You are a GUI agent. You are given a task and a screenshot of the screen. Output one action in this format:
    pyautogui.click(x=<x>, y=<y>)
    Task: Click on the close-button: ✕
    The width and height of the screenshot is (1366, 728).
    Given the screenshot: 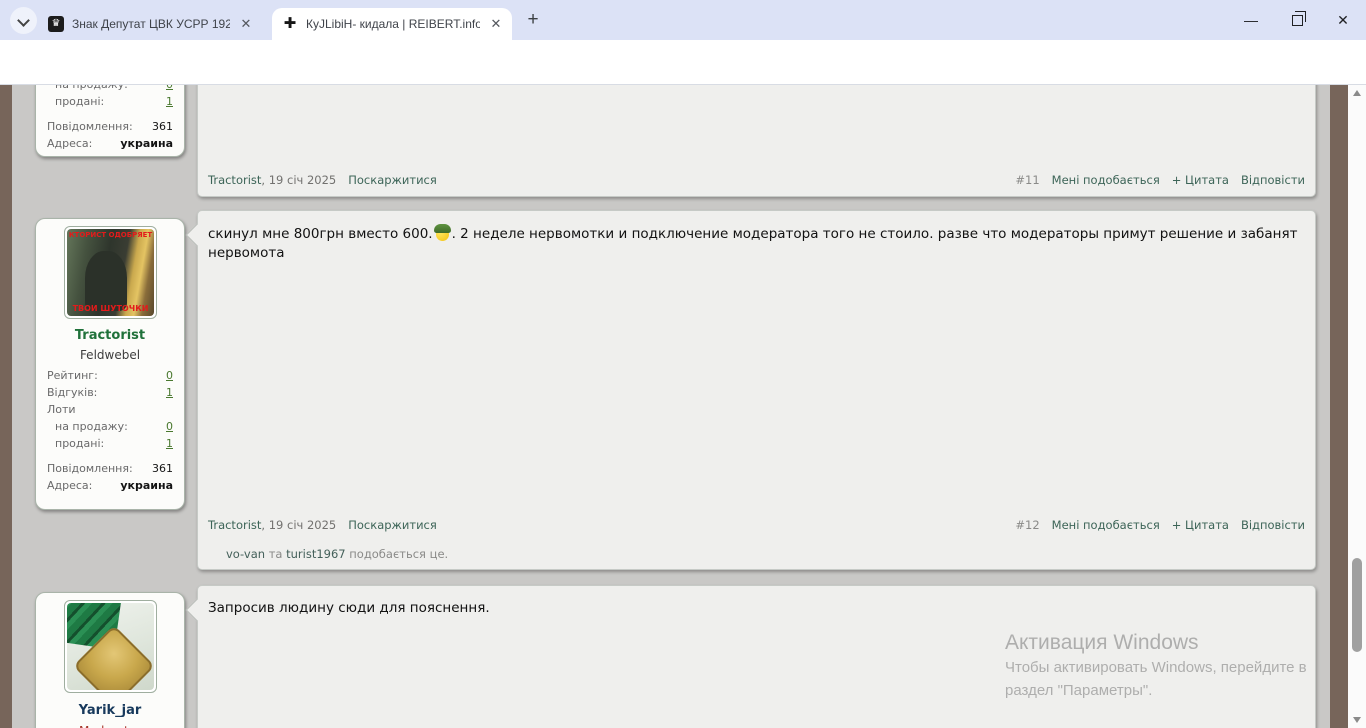 What is the action you would take?
    pyautogui.click(x=1343, y=20)
    